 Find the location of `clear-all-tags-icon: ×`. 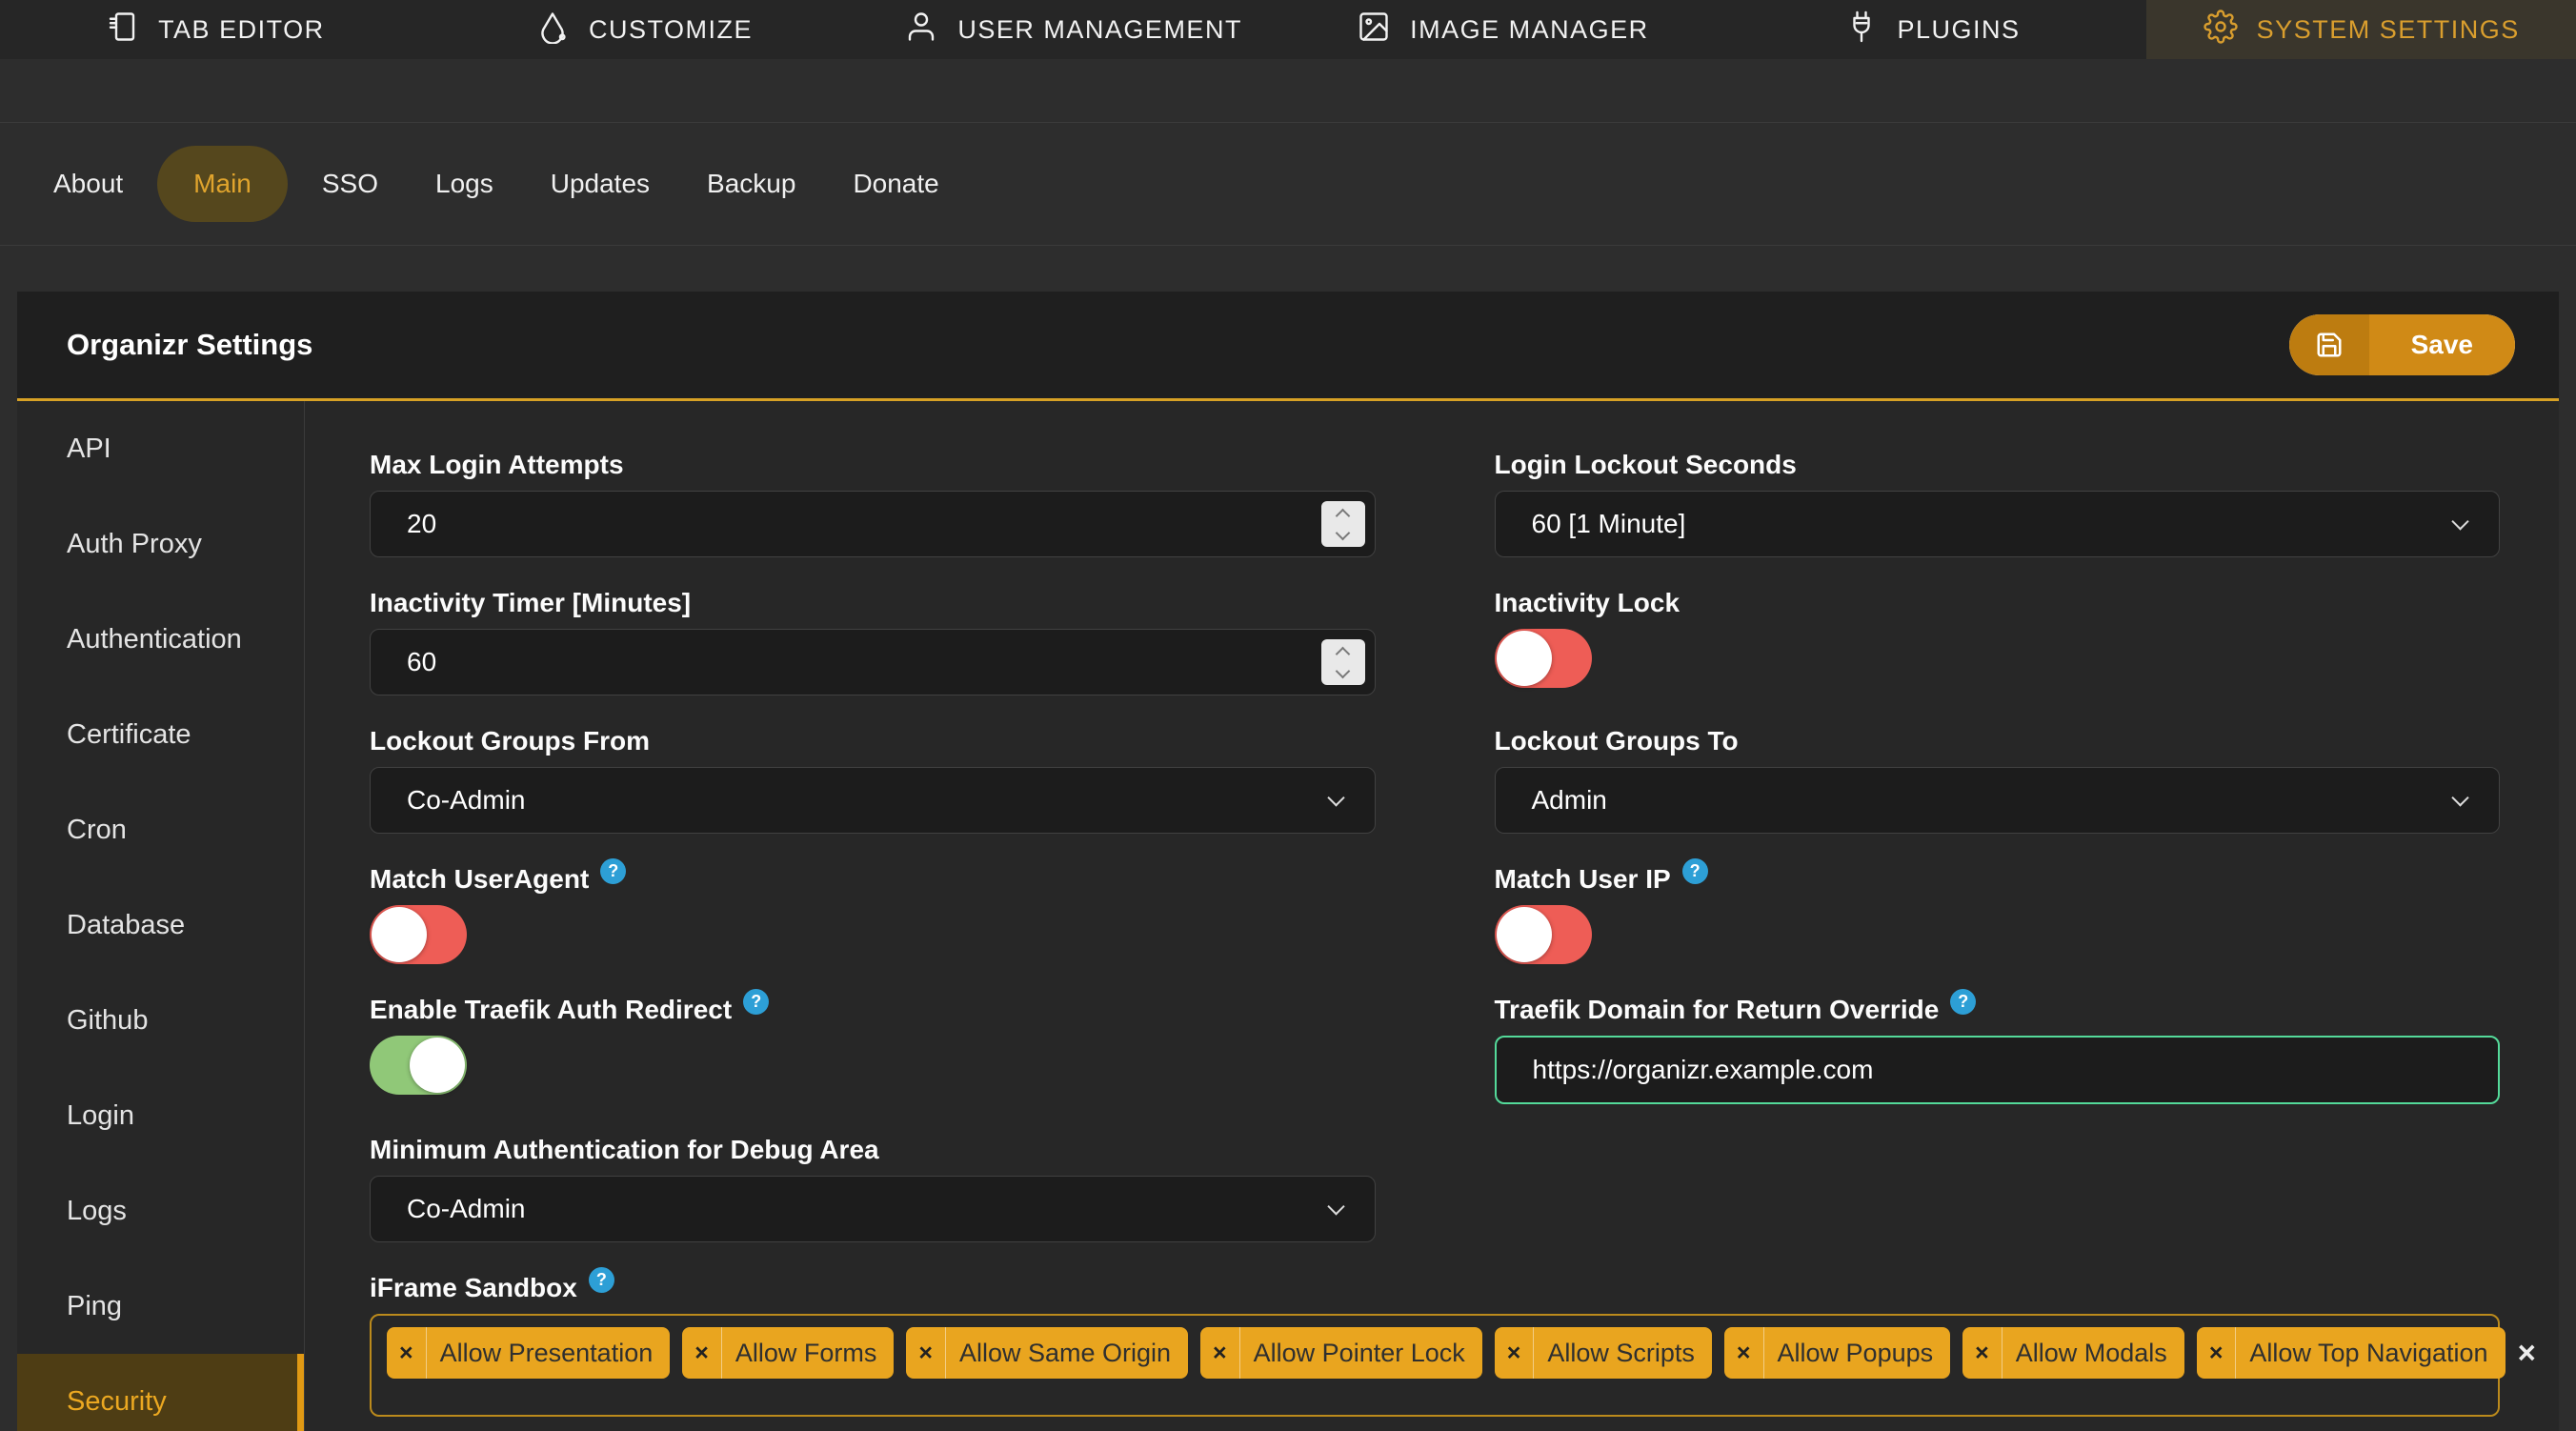

clear-all-tags-icon: × is located at coordinates (2532, 1353).